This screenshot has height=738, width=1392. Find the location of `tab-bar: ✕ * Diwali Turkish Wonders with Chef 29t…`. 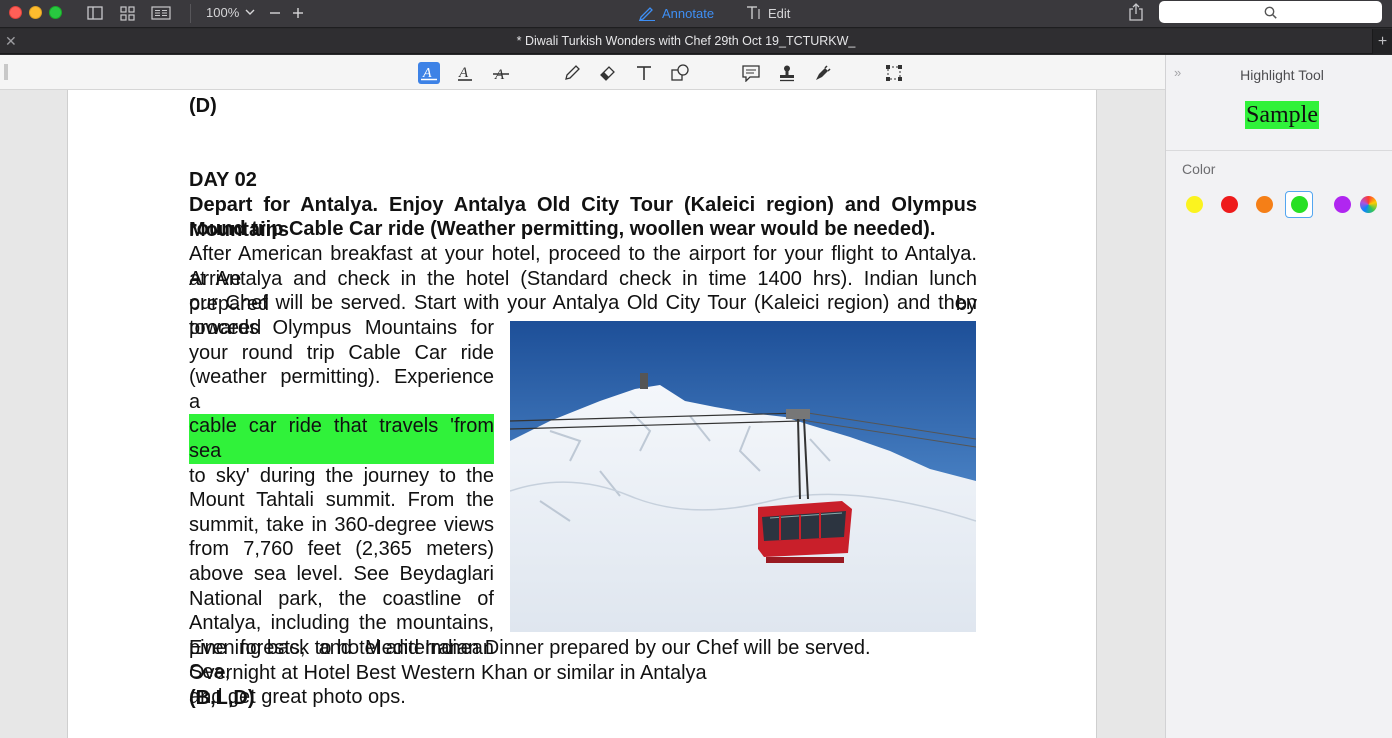

tab-bar: ✕ * Diwali Turkish Wonders with Chef 29t… is located at coordinates (696, 41).